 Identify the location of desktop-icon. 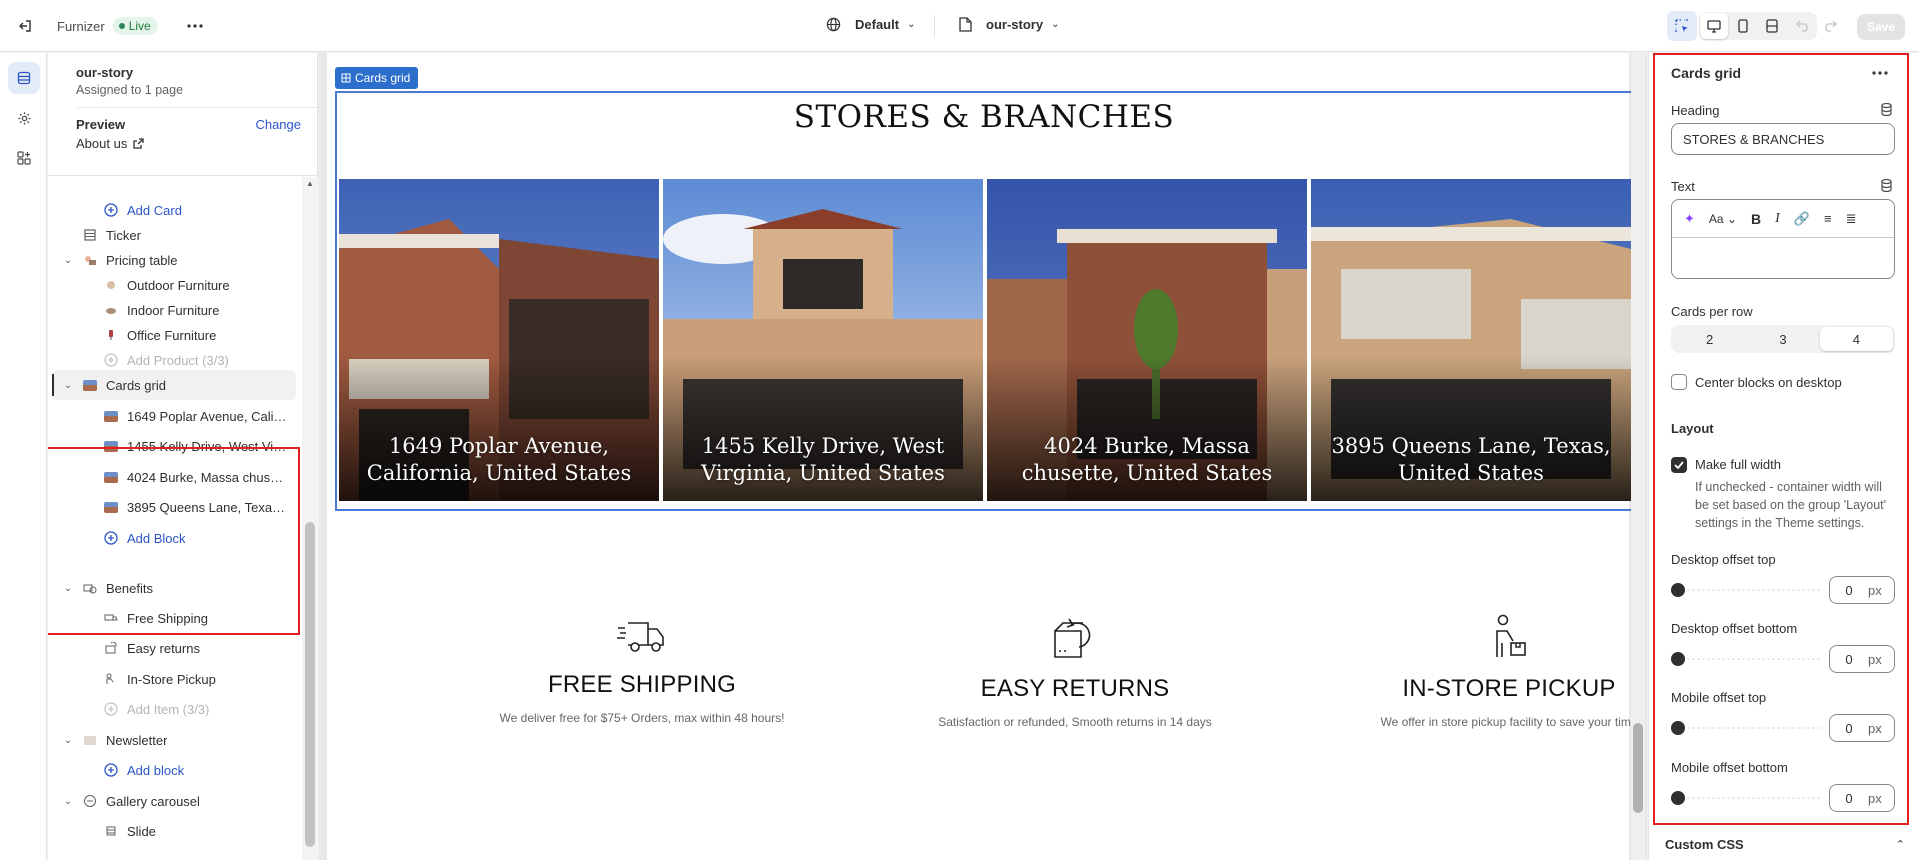
(1714, 26).